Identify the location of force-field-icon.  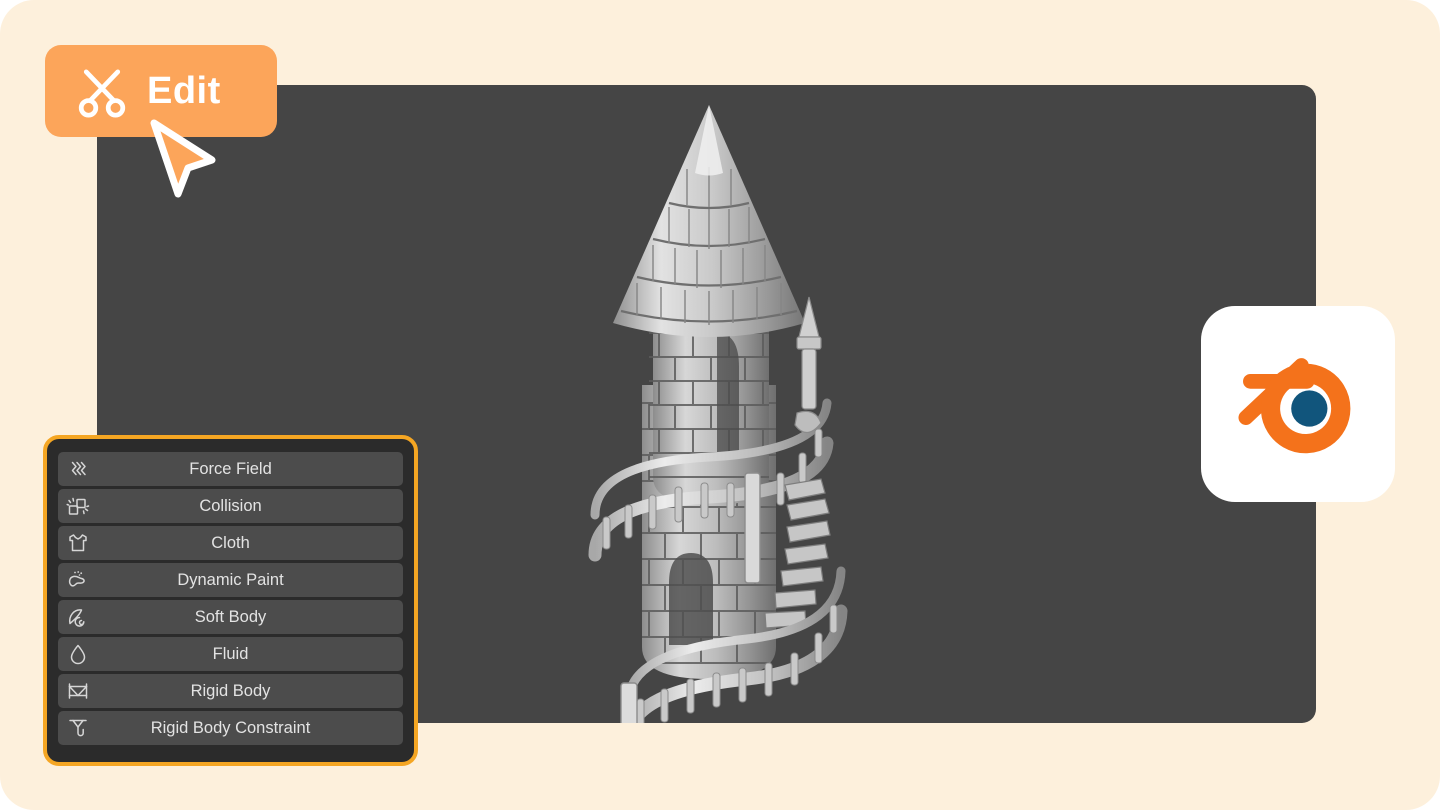
(78, 469).